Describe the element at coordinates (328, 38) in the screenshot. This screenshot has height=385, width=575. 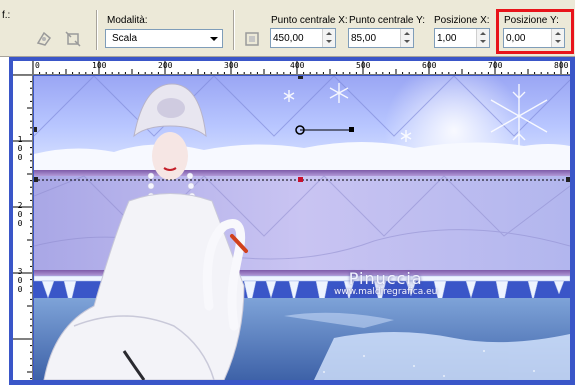
I see `center-x-stepper` at that location.